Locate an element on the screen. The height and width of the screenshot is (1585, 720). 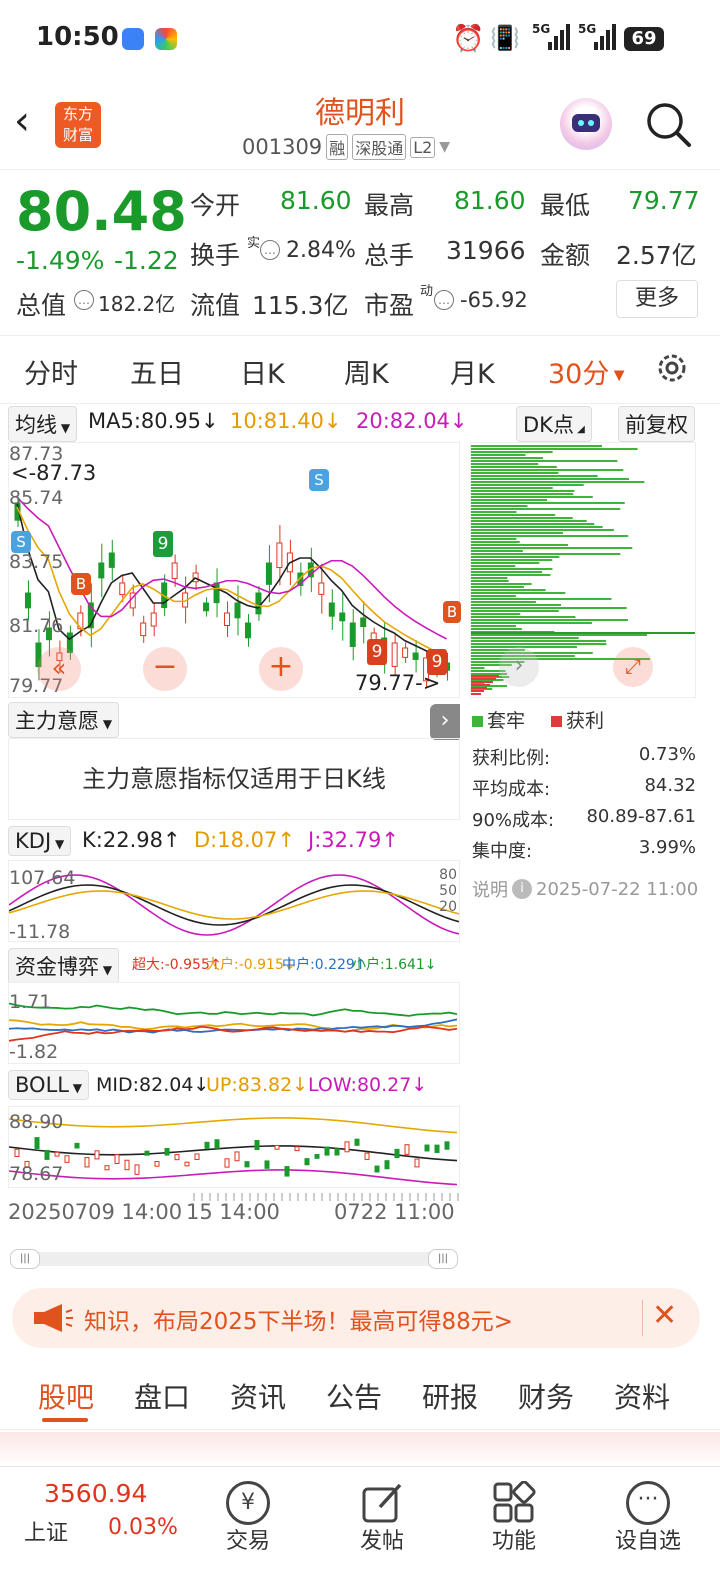
close-icon: ✕ is located at coordinates (664, 1315).